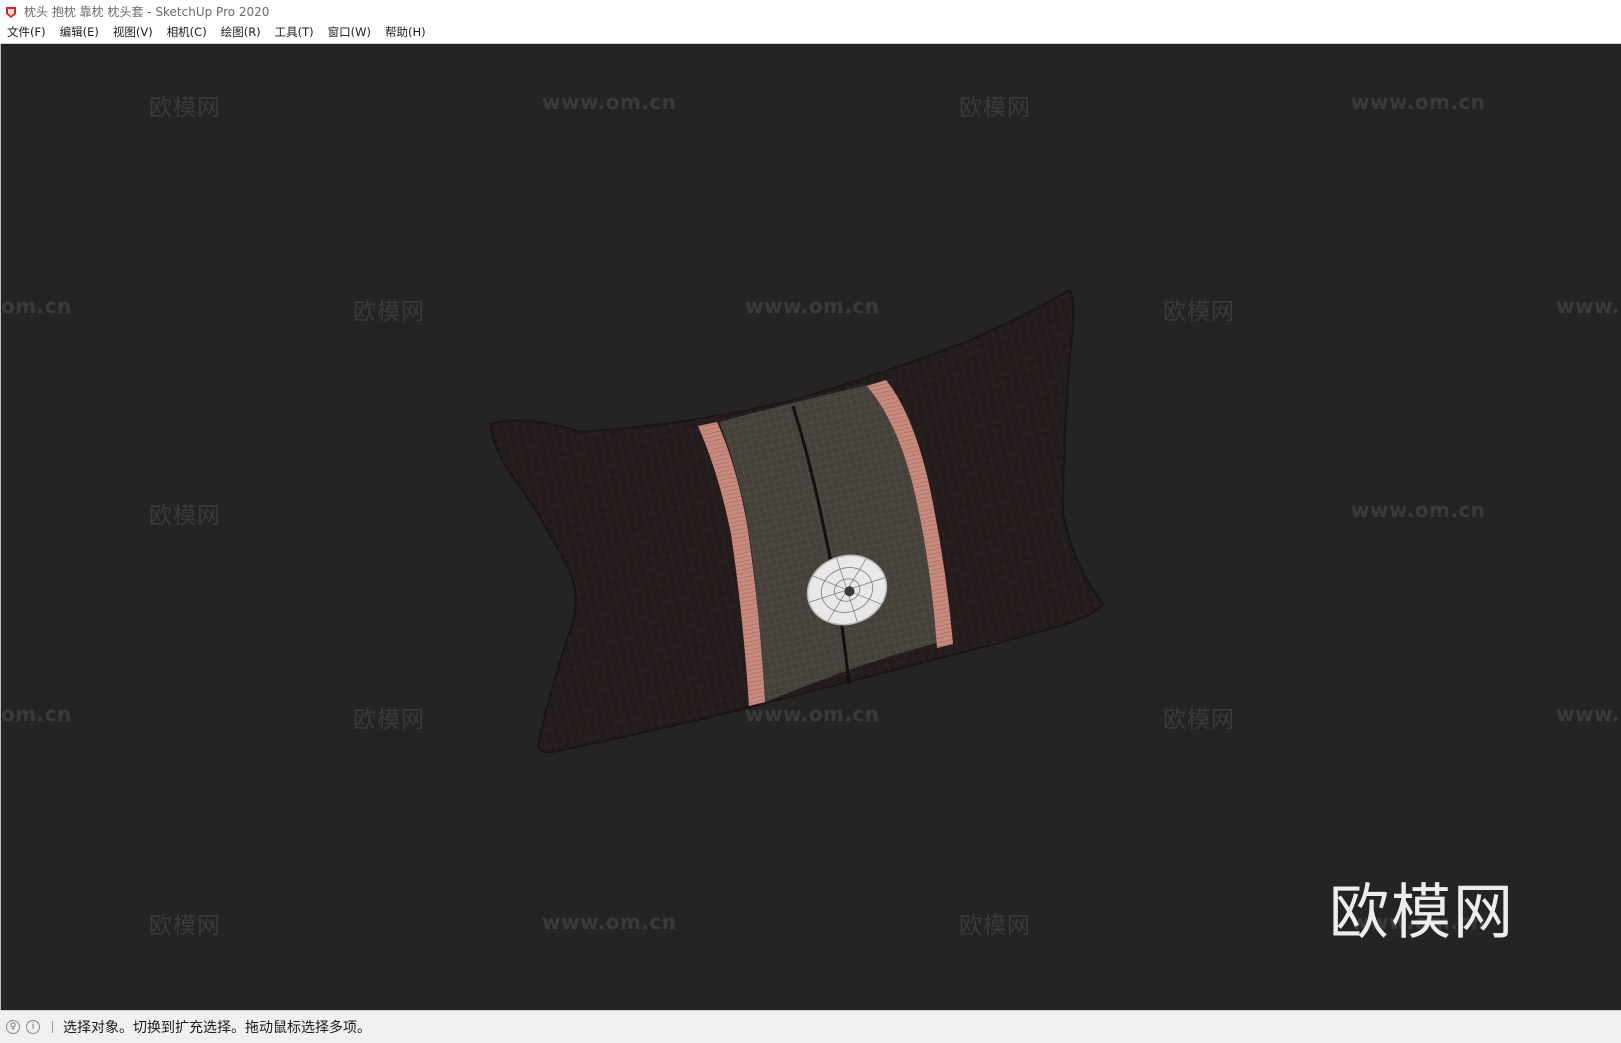 The image size is (1621, 1043). I want to click on title-bar: 枕头 抱枕 靠枕 枕头套 - SketchUp Pro 2020, so click(810, 11).